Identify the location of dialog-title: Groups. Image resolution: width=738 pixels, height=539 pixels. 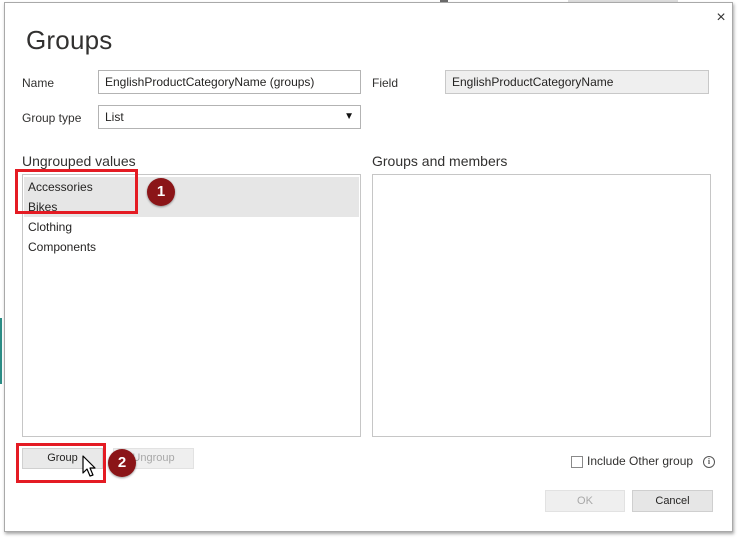
(69, 40).